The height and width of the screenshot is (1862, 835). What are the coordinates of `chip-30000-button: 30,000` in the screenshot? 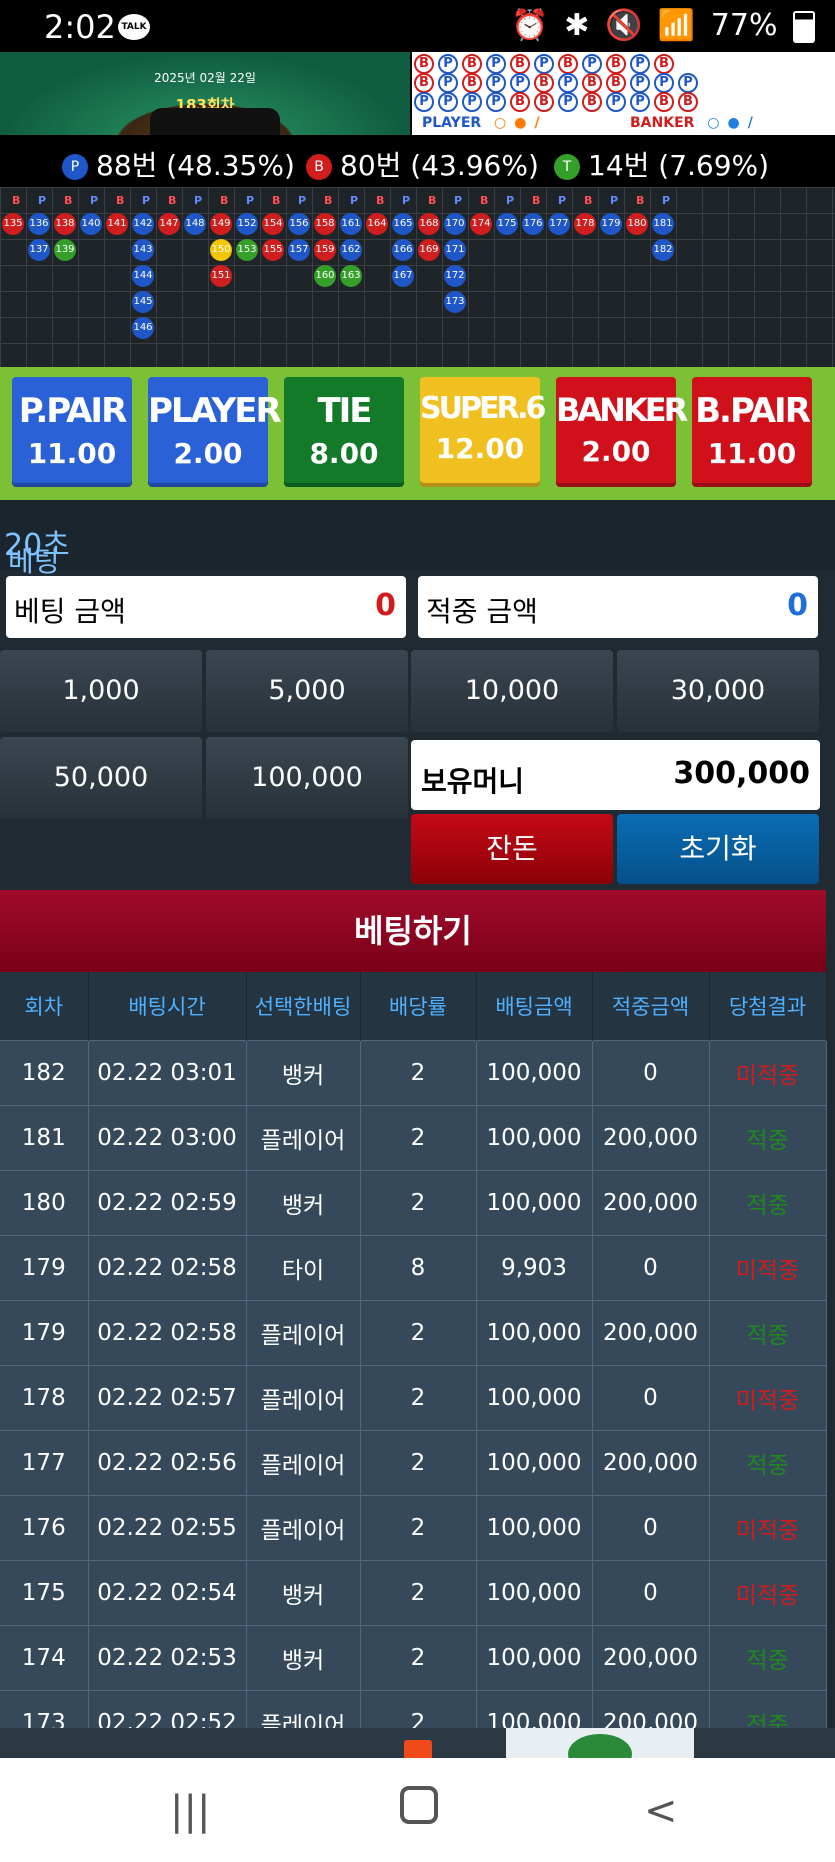 It's located at (718, 691).